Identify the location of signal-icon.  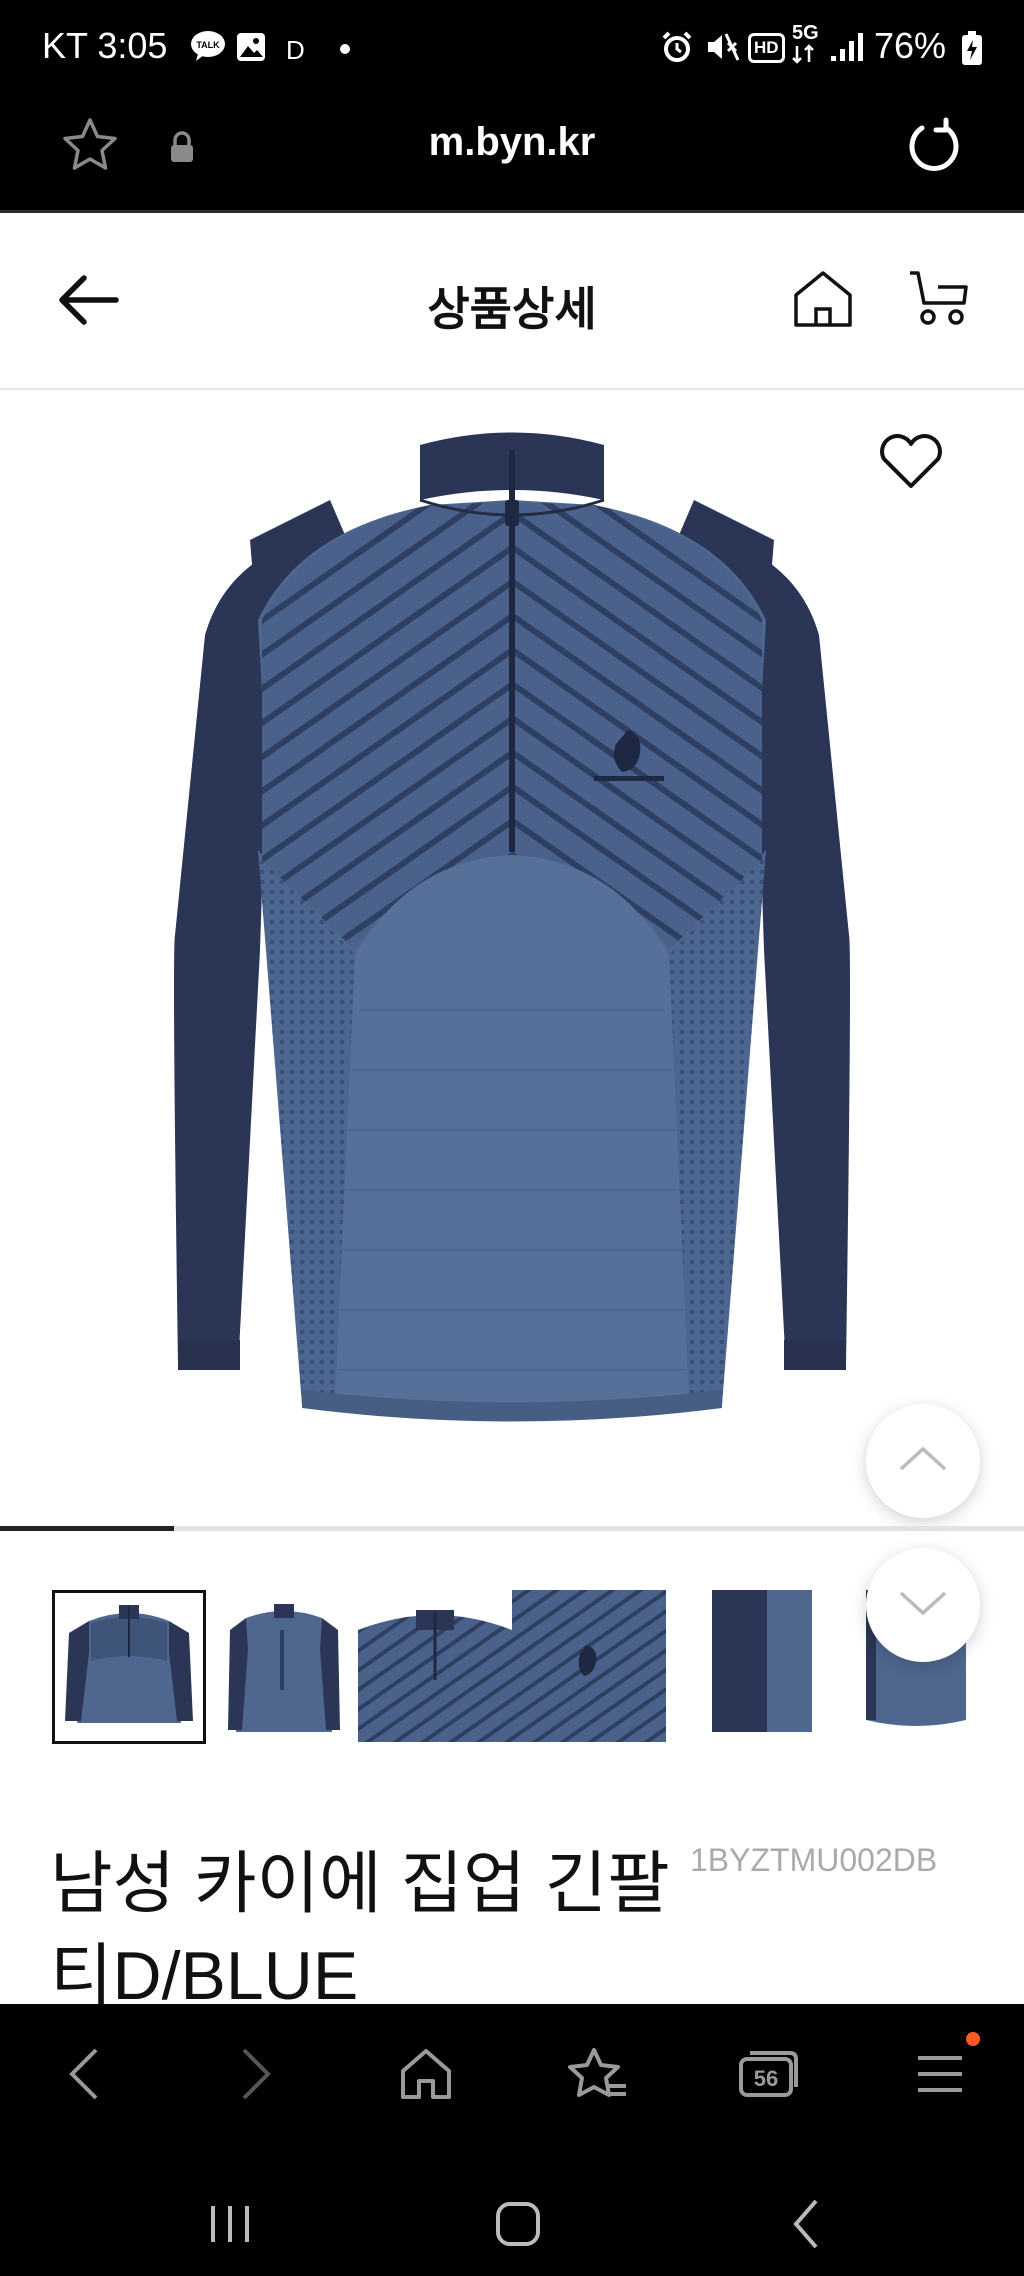
(848, 49).